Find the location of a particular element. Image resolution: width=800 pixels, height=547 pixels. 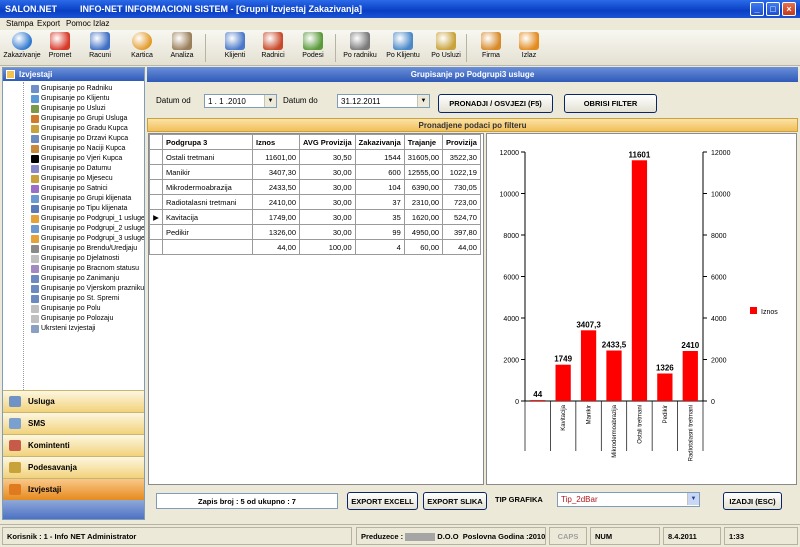

table-cell: 1544 is located at coordinates (379, 157).